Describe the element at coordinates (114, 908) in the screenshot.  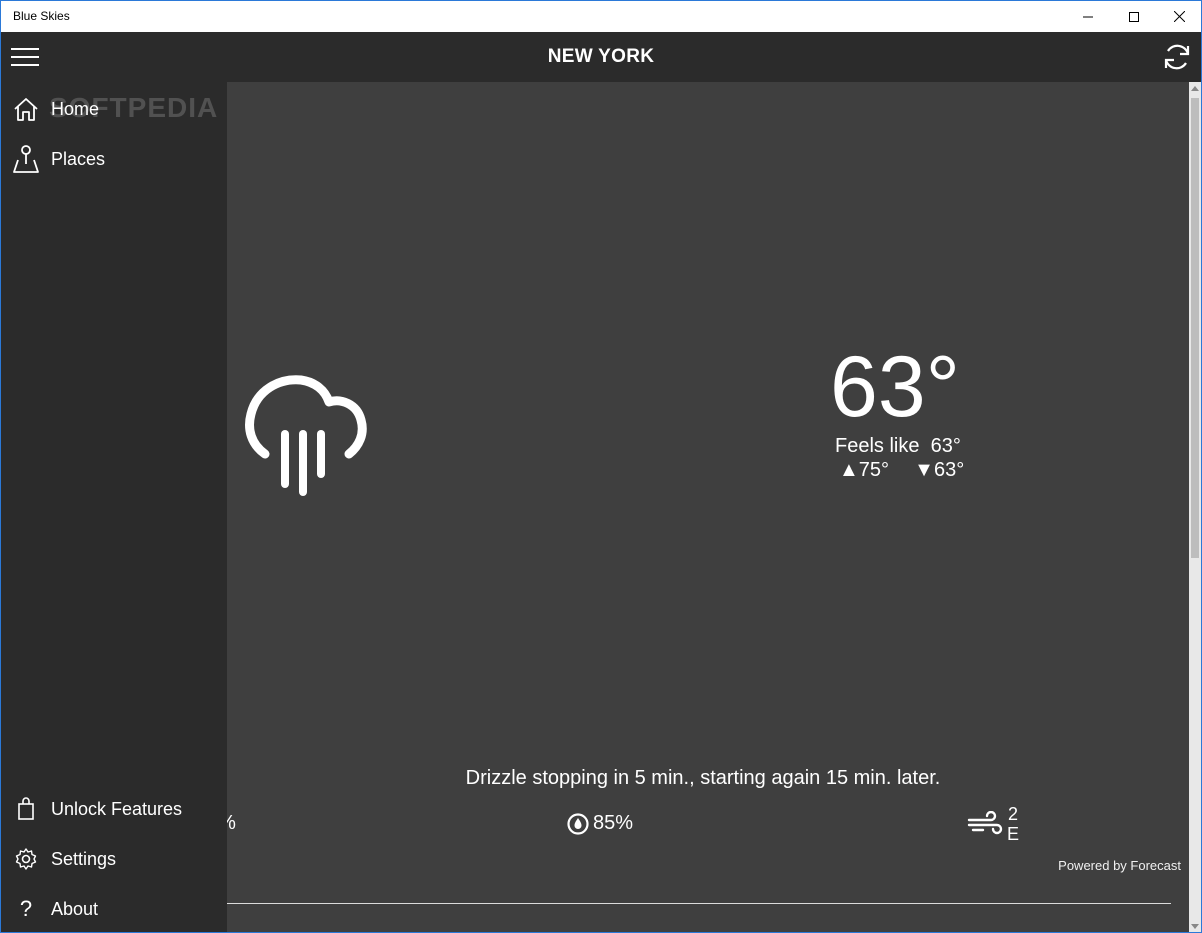
I see `nav-item-about: ? About` at that location.